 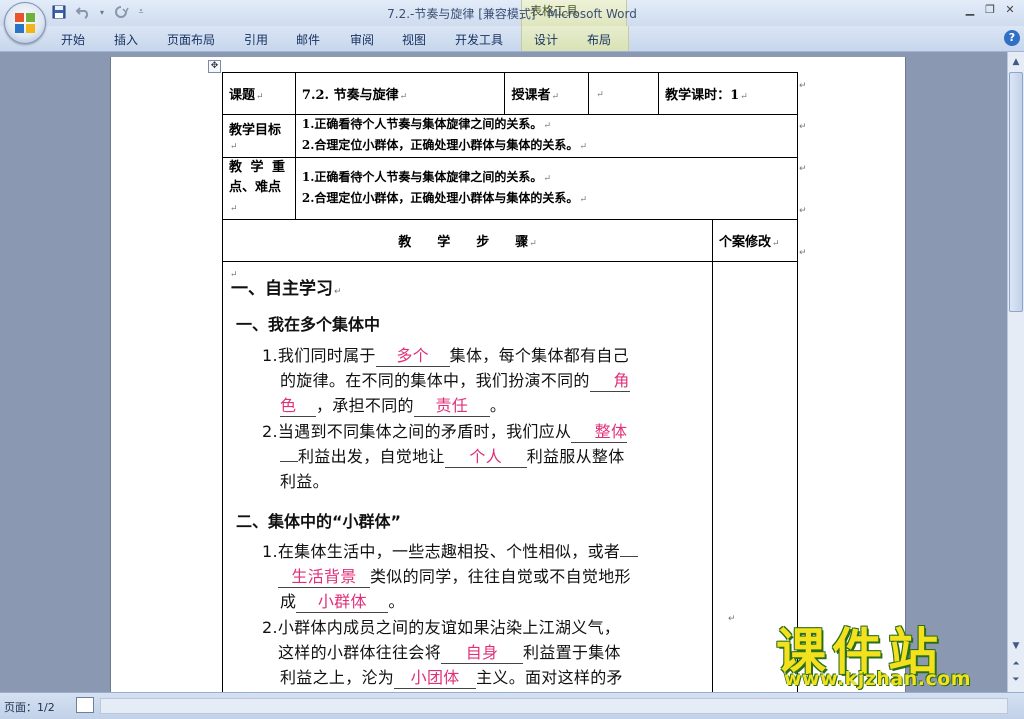 I want to click on steps-header-cell: 教 学 步 骤↵, so click(x=467, y=240).